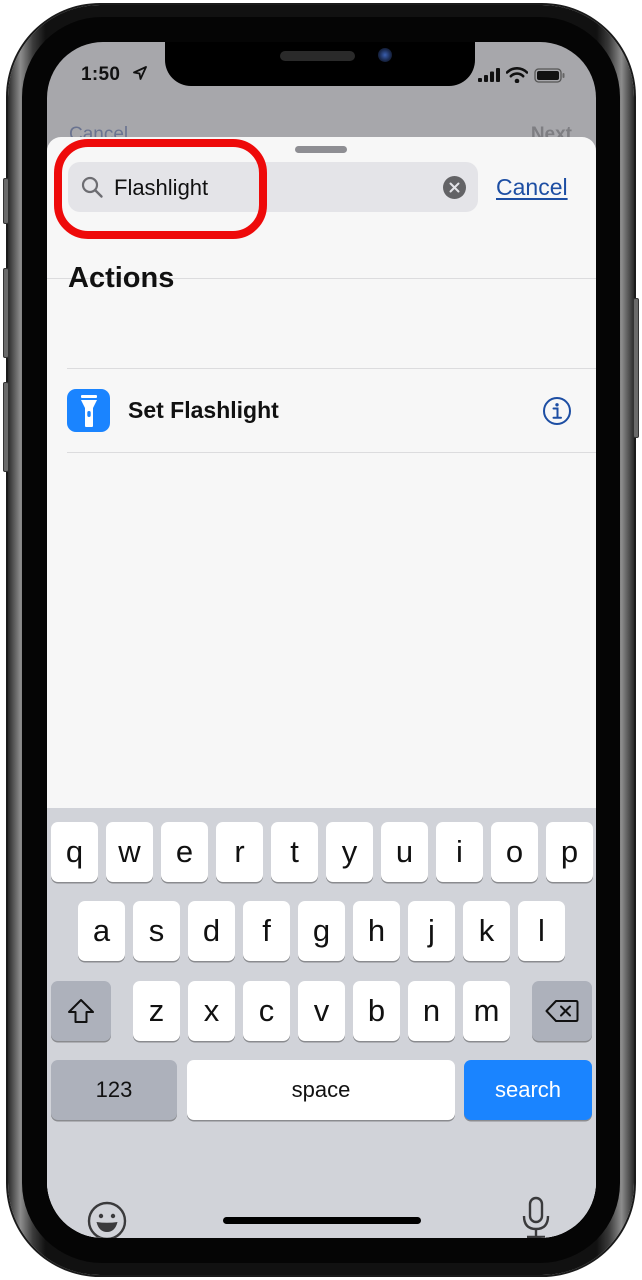  I want to click on emoji-smiley-icon, so click(107, 1219).